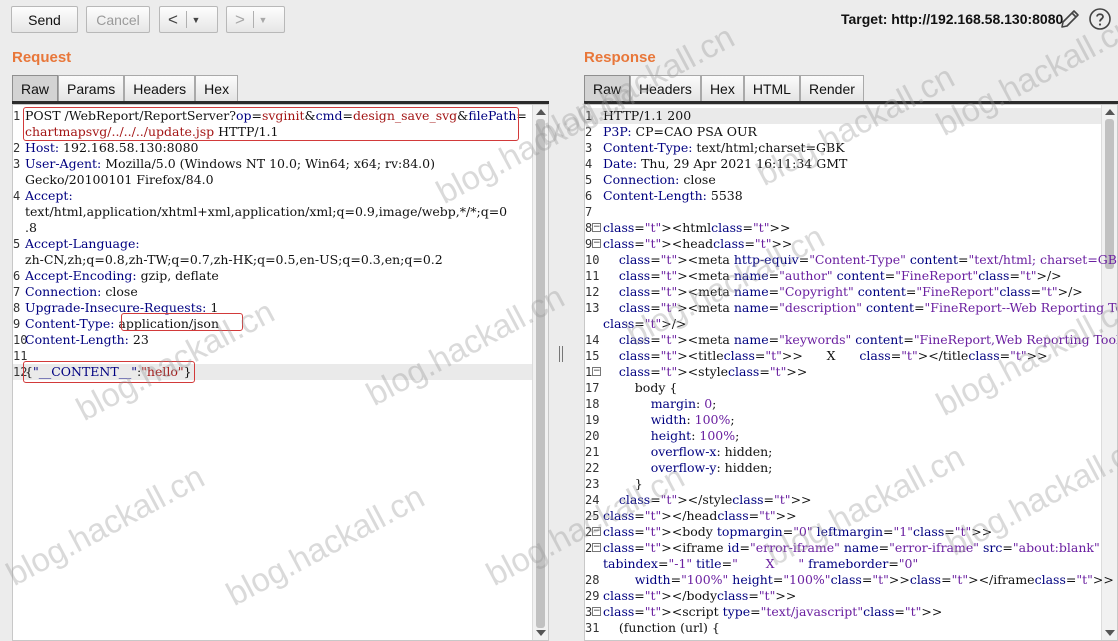 Image resolution: width=1118 pixels, height=641 pixels. Describe the element at coordinates (44, 19) in the screenshot. I see `send-button: Send` at that location.